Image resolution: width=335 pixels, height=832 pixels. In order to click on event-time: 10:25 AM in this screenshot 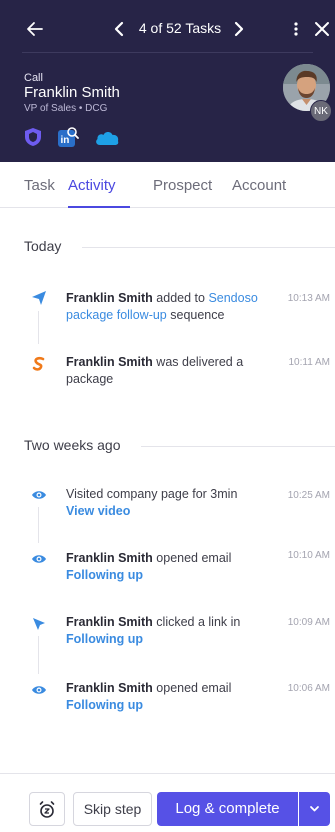, I will do `click(308, 495)`.